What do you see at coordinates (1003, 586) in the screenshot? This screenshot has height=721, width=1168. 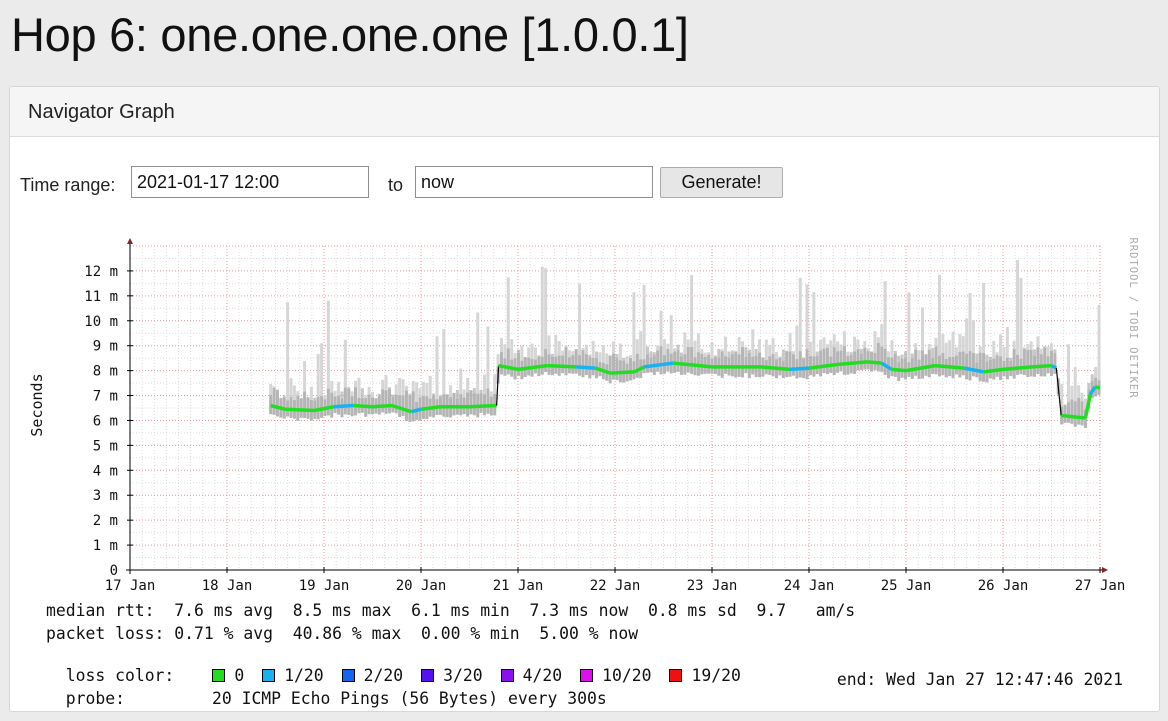 I see `x-tick-label: 26 Jan` at bounding box center [1003, 586].